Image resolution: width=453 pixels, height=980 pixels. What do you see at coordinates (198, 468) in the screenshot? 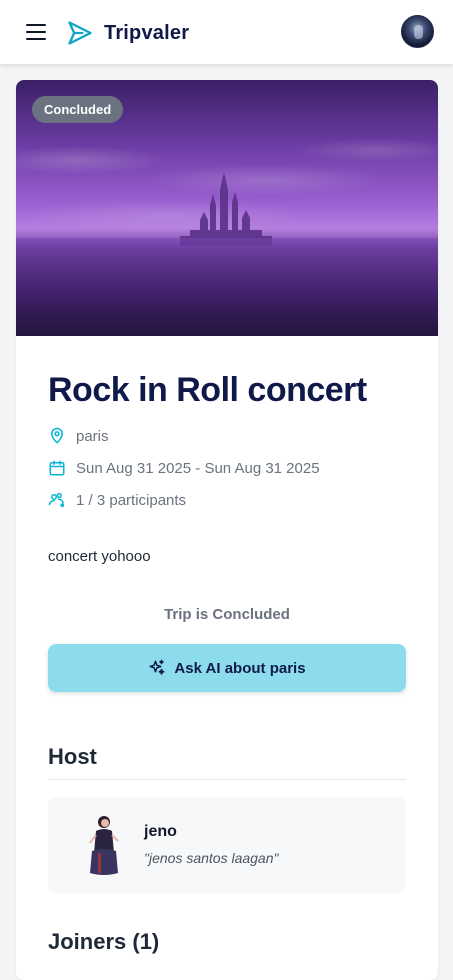
I see `dates-text: Sun Aug 31 2025 - Sun Aug 31 2025` at bounding box center [198, 468].